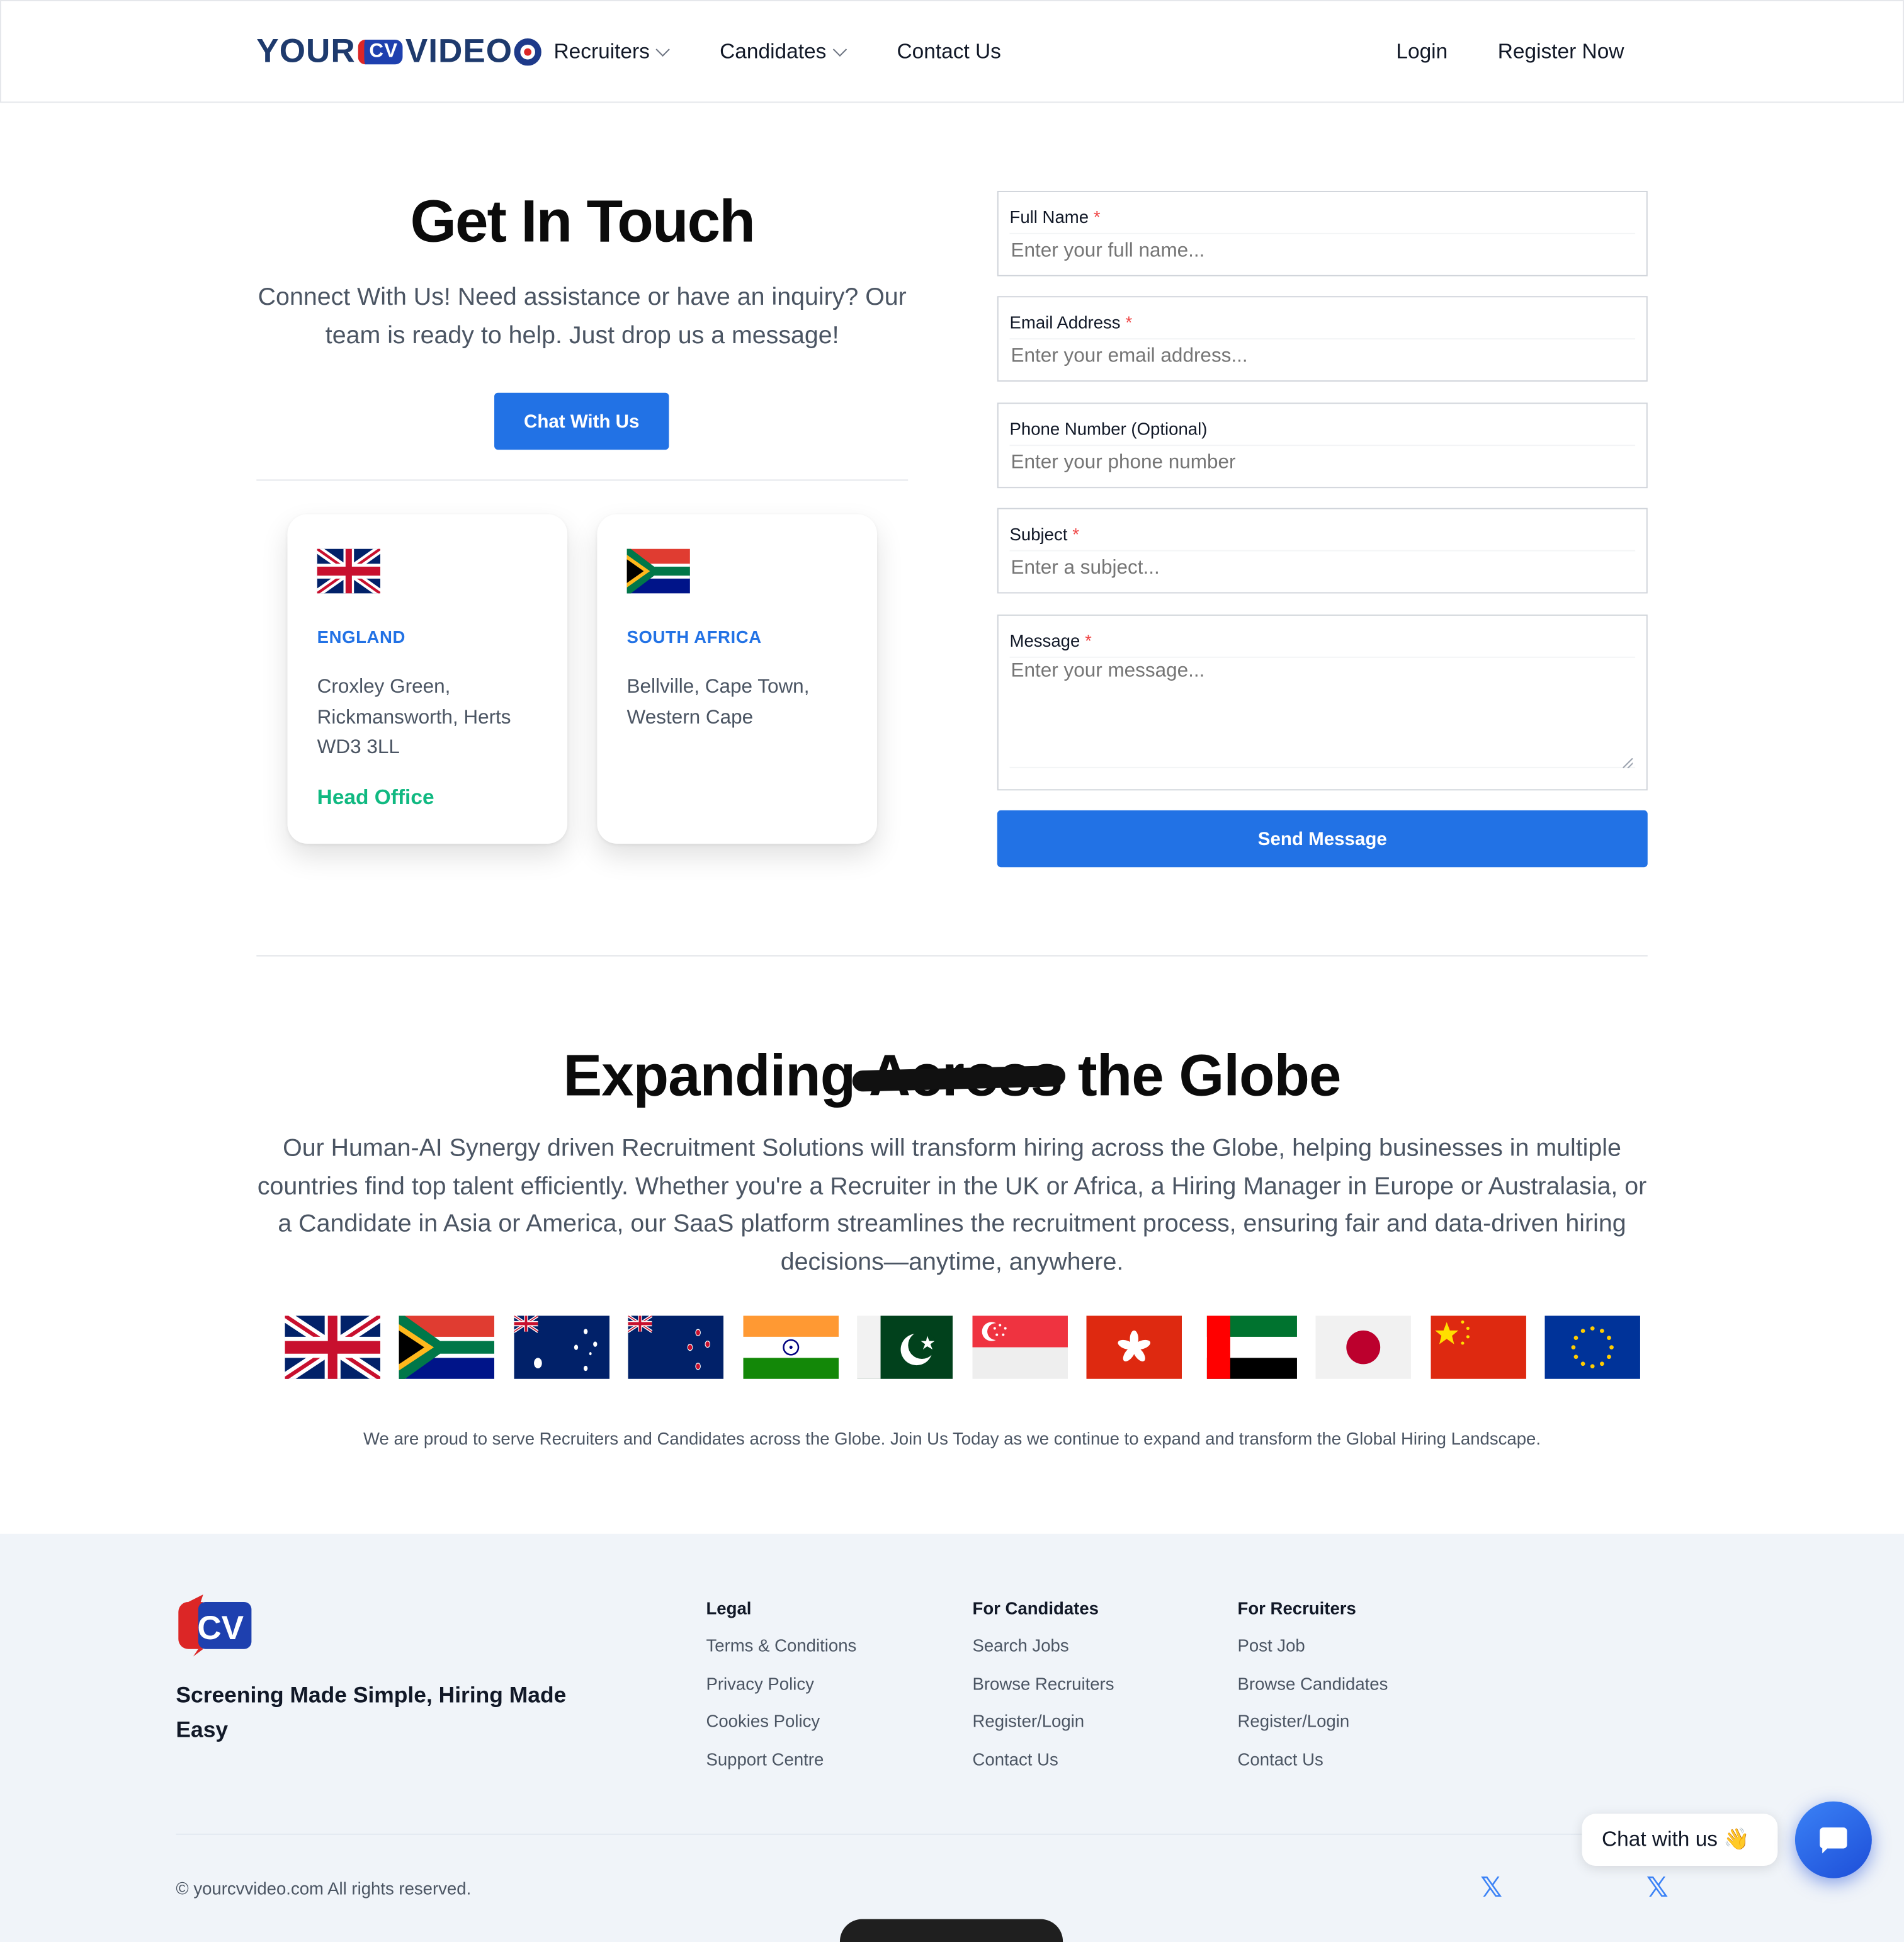 The width and height of the screenshot is (1904, 1942). Describe the element at coordinates (1020, 1347) in the screenshot. I see `singapore-flag-icon` at that location.